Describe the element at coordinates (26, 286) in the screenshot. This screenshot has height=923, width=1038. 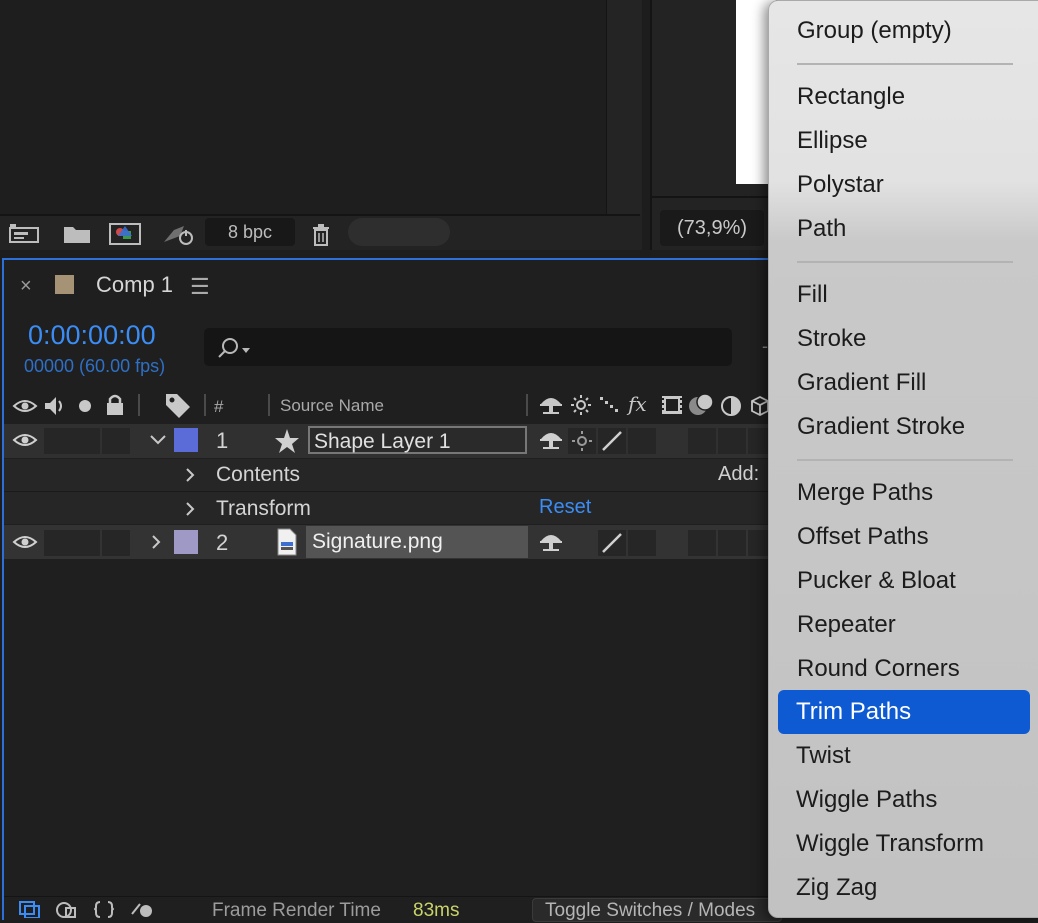
I see `close-tab-icon: ×` at that location.